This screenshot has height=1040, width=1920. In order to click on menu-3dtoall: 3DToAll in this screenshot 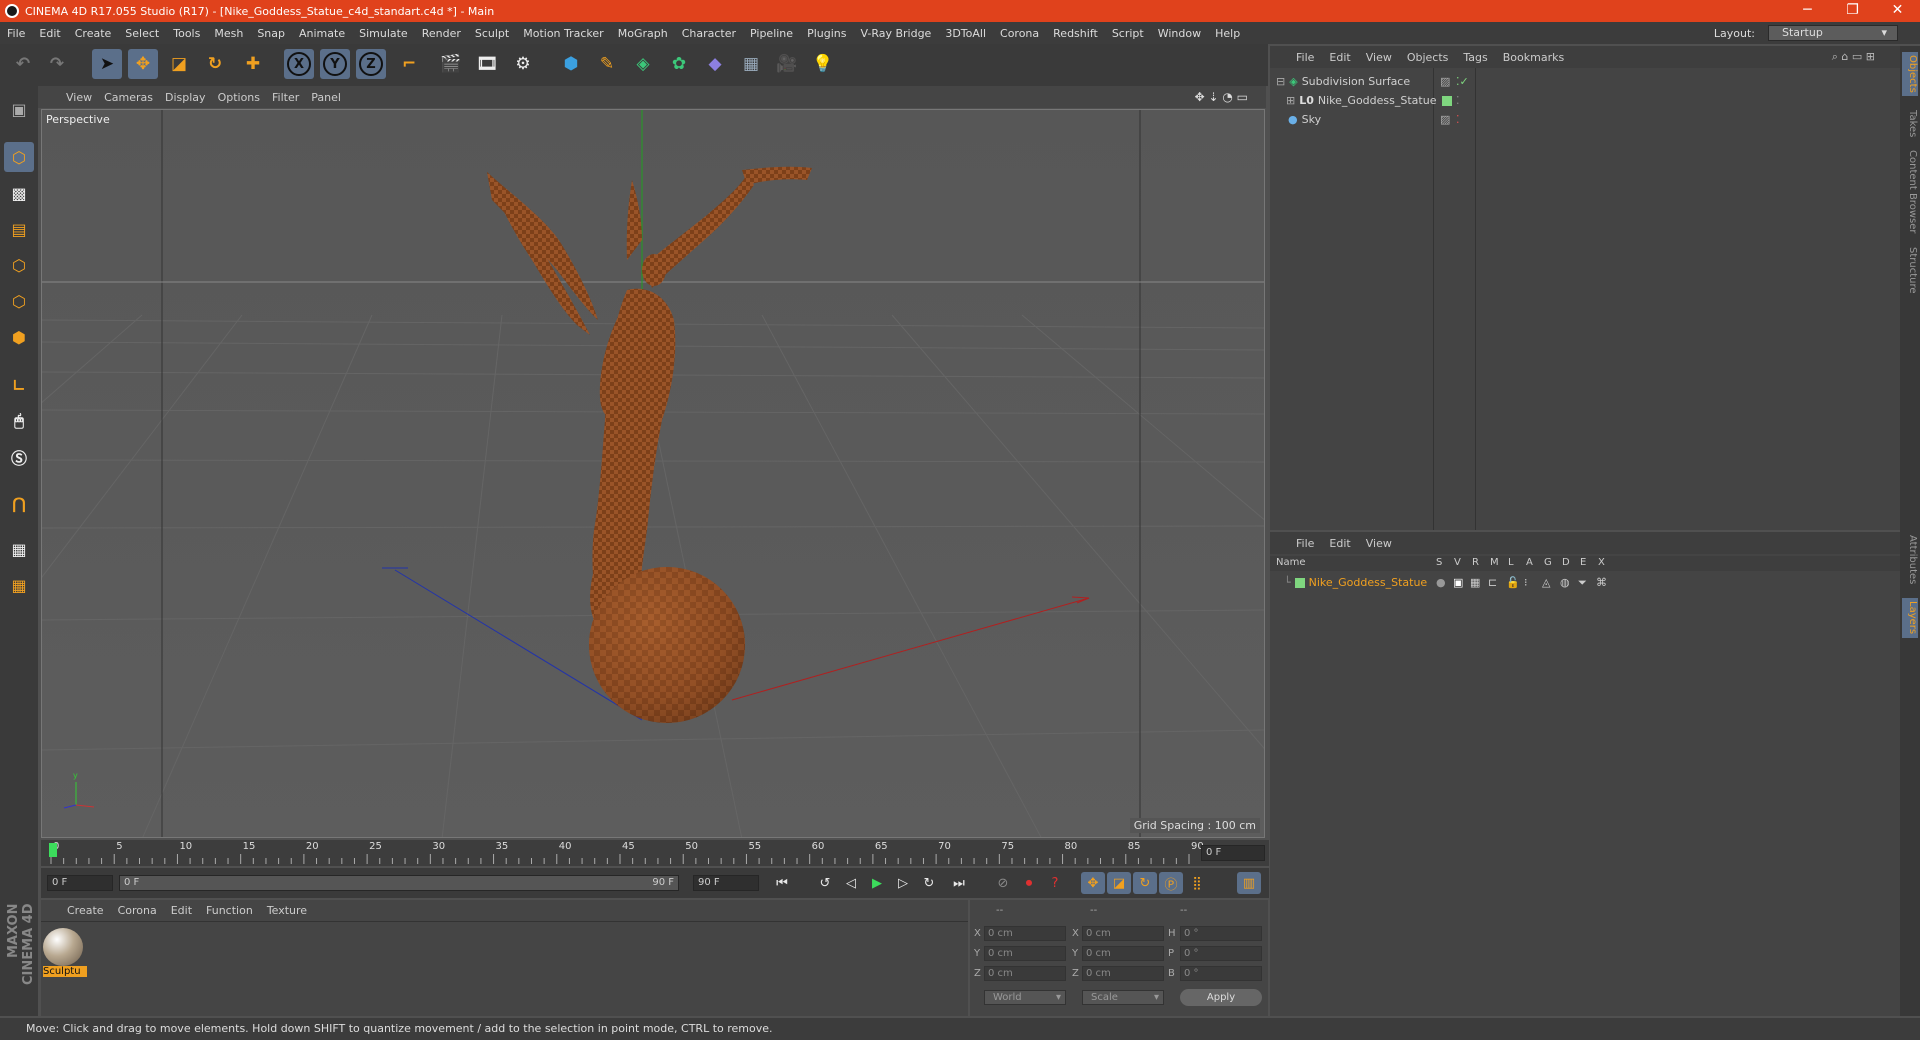, I will do `click(965, 33)`.